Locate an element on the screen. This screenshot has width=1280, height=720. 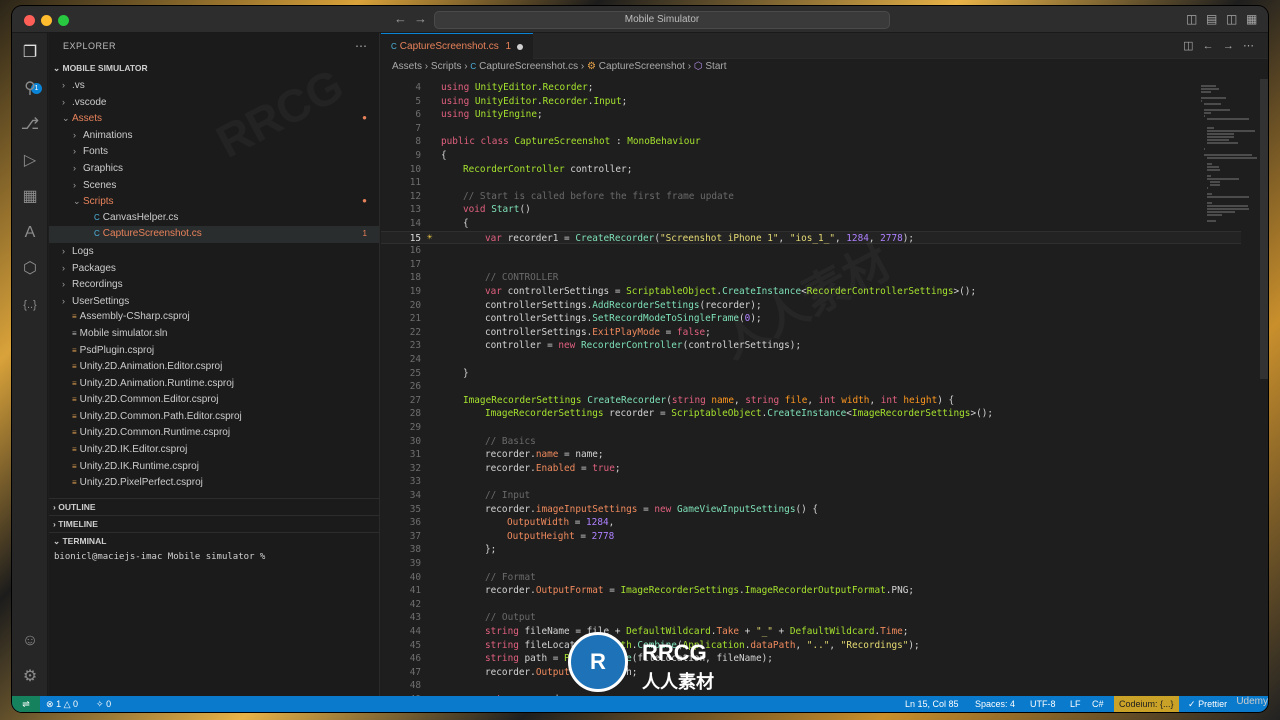
tree-item: ≡ Unity.2D.PixelPerfect.csproj is located at coordinates (214, 483).